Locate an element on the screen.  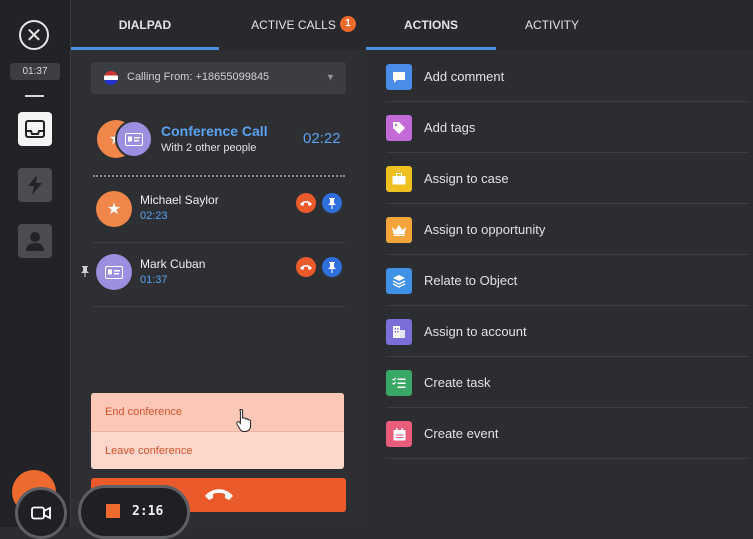
contact-icon is located at coordinates (35, 241).